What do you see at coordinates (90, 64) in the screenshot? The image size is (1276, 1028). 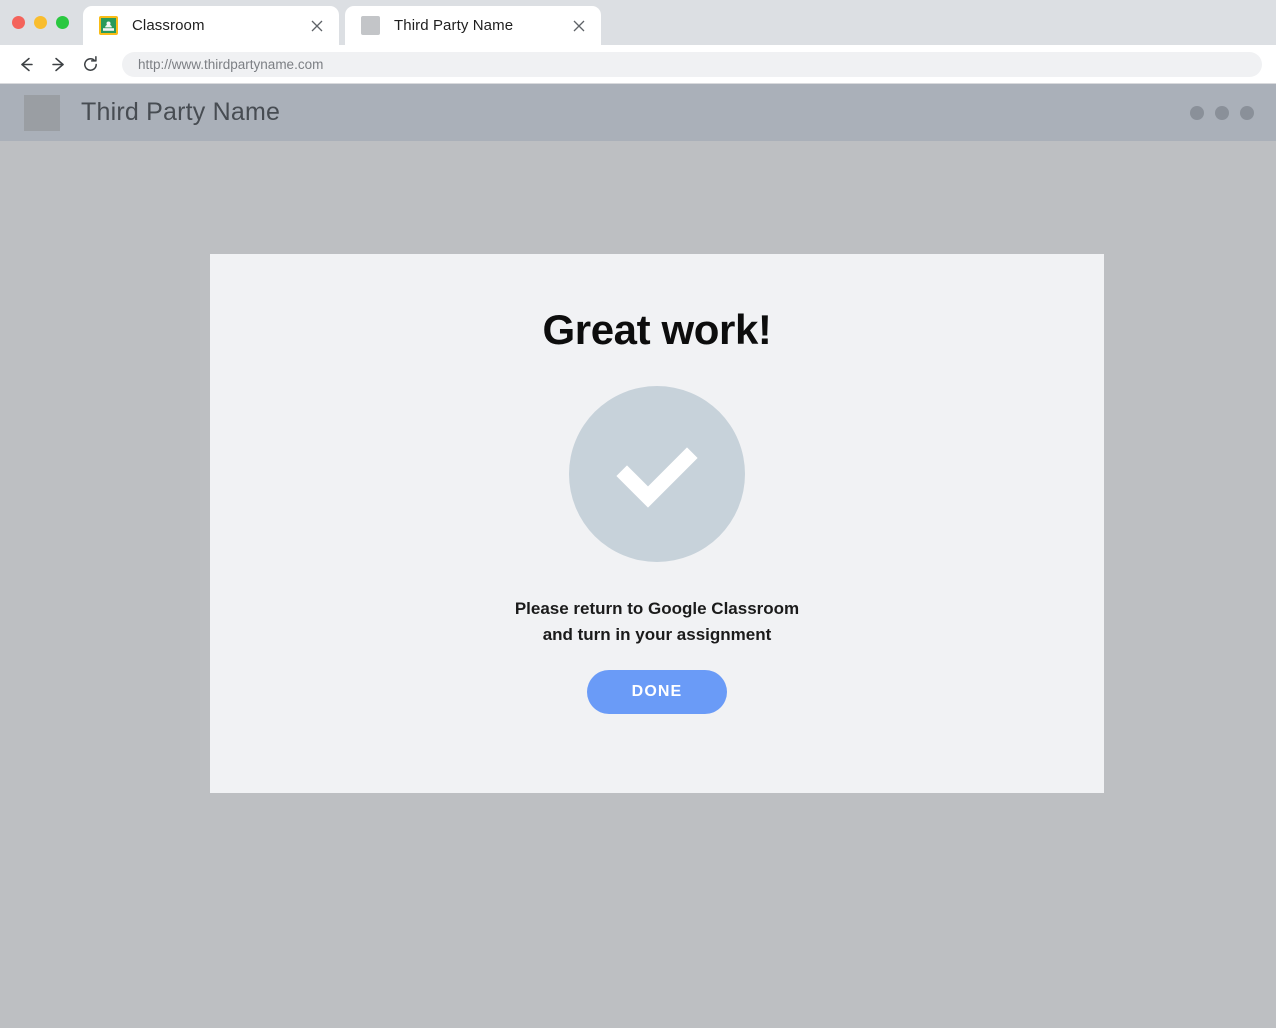 I see `reload-icon` at bounding box center [90, 64].